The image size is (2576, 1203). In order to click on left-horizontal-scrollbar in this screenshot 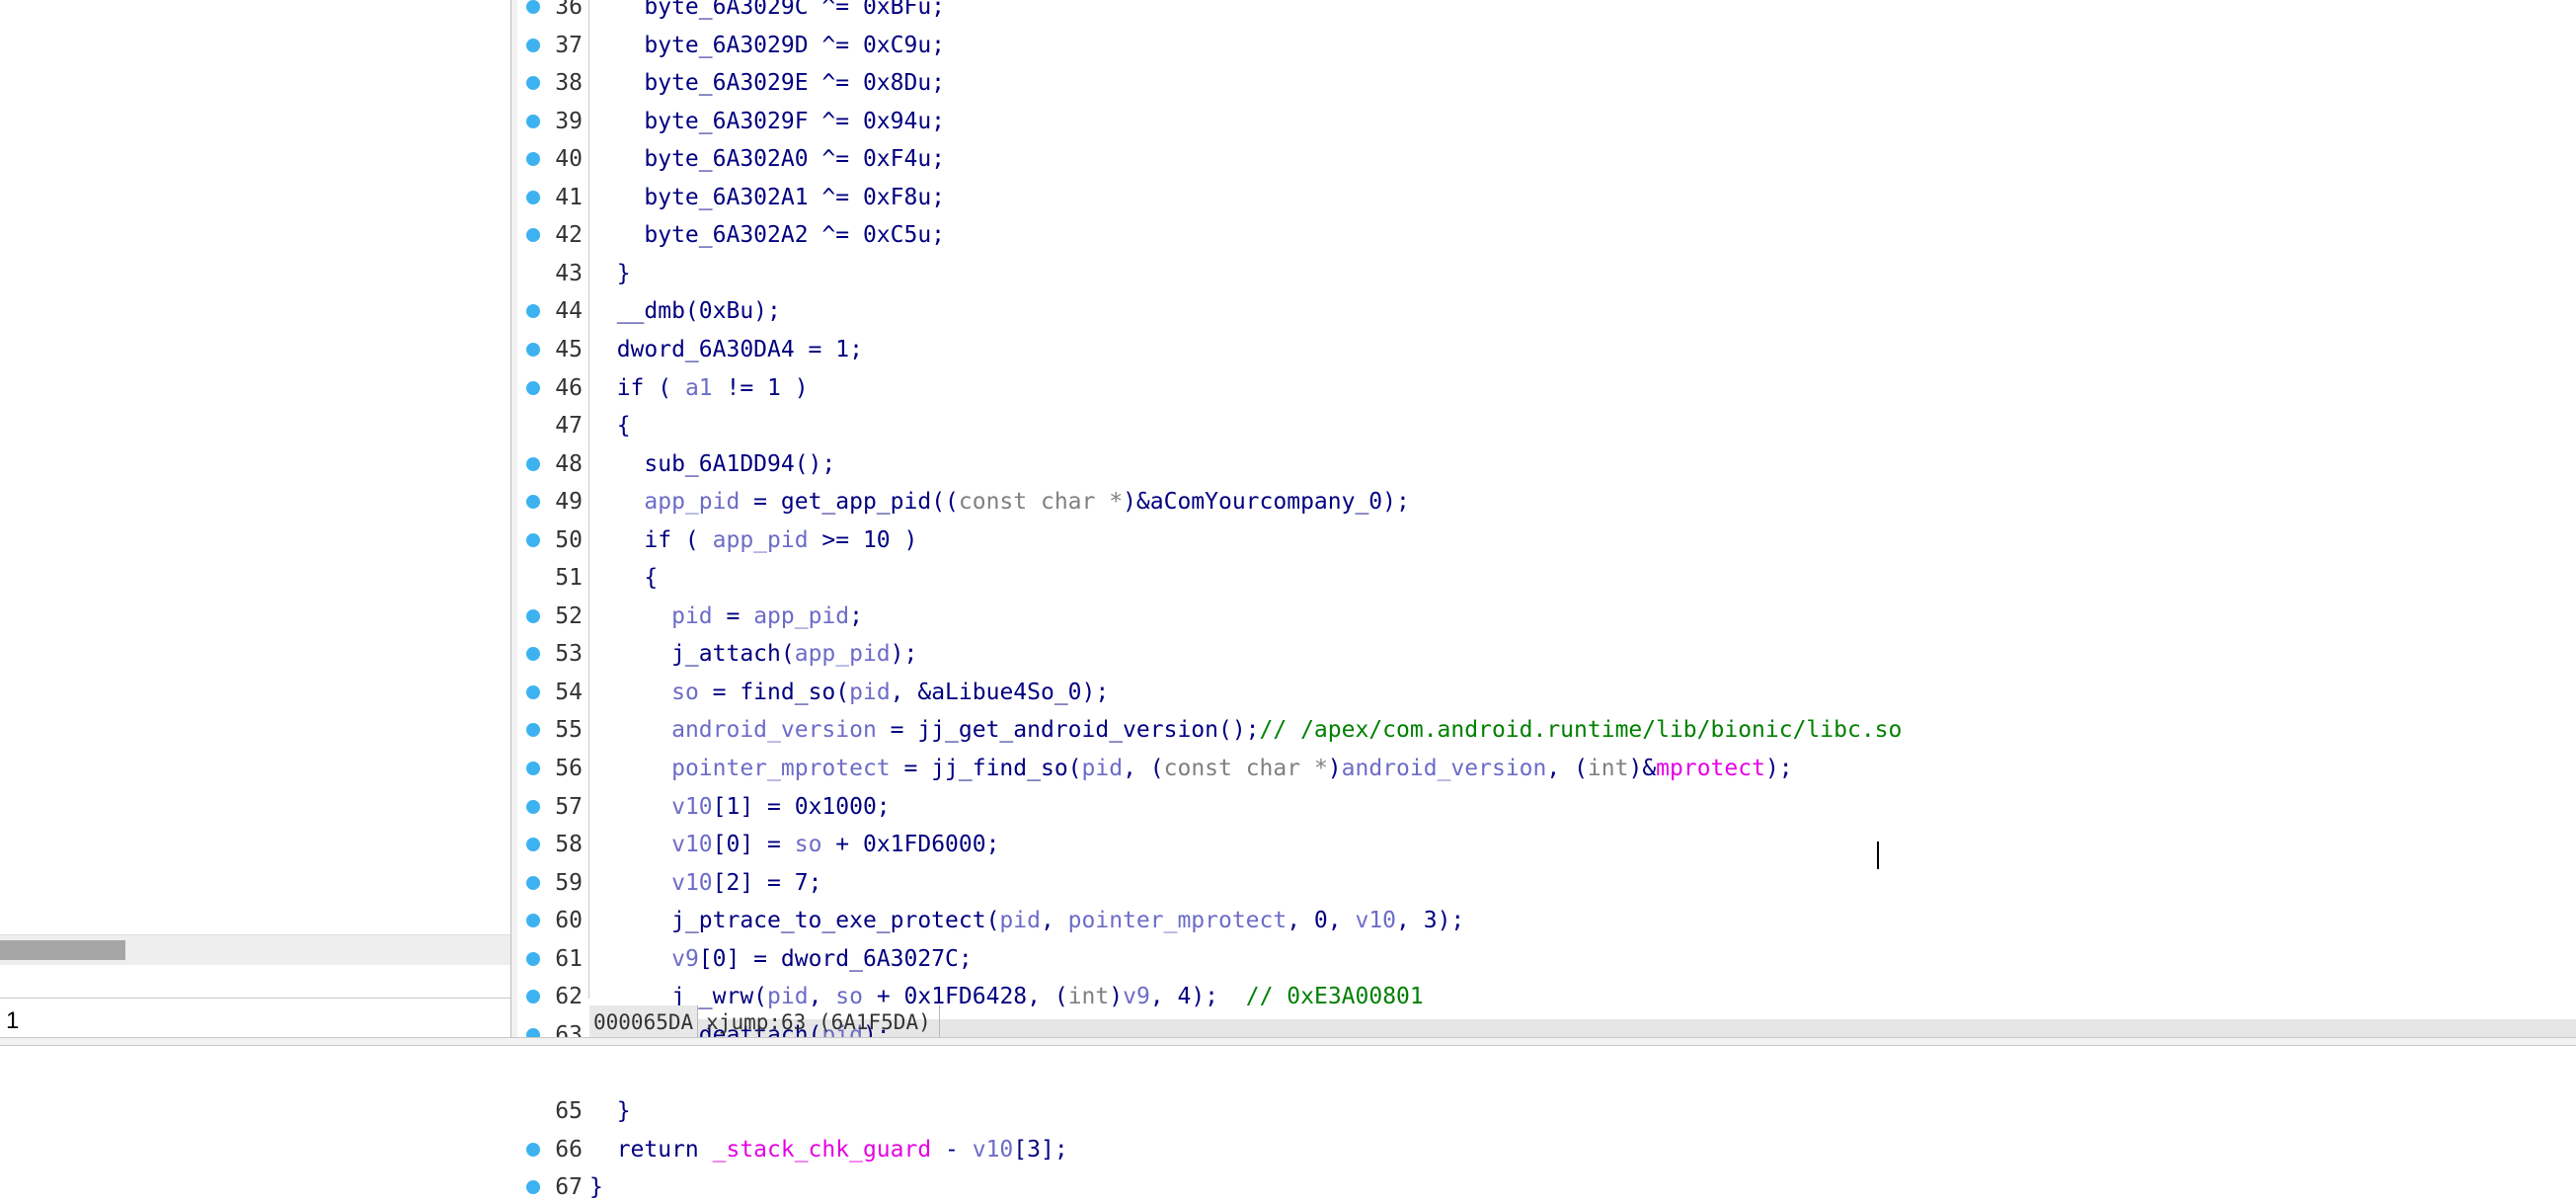, I will do `click(255, 949)`.